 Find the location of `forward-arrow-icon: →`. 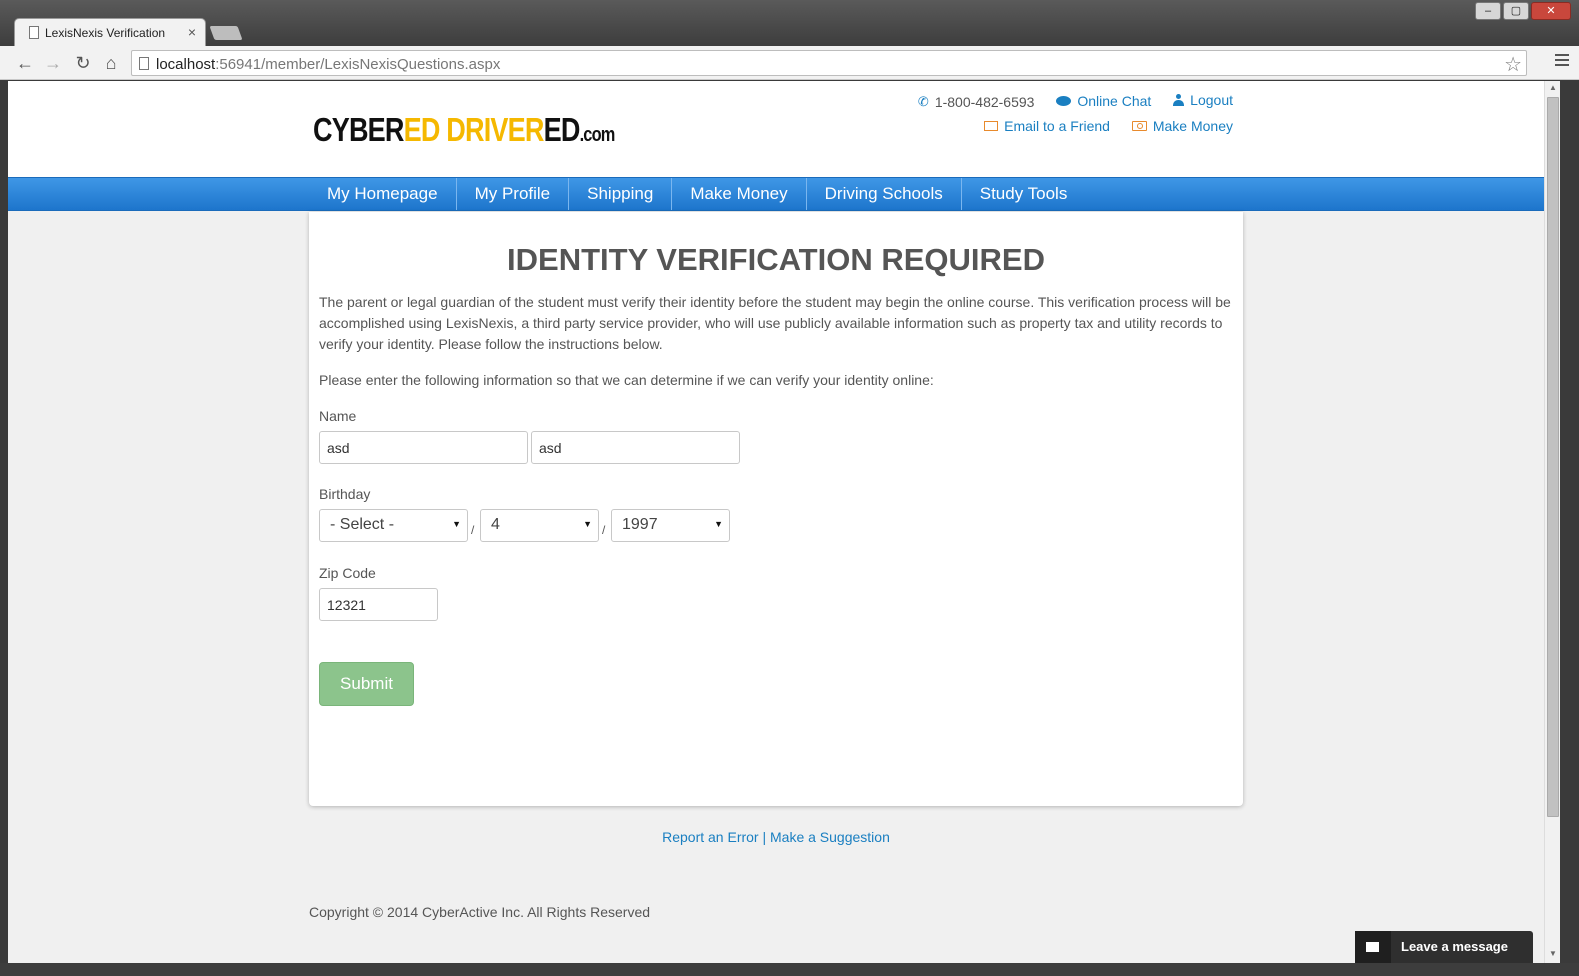

forward-arrow-icon: → is located at coordinates (53, 63).